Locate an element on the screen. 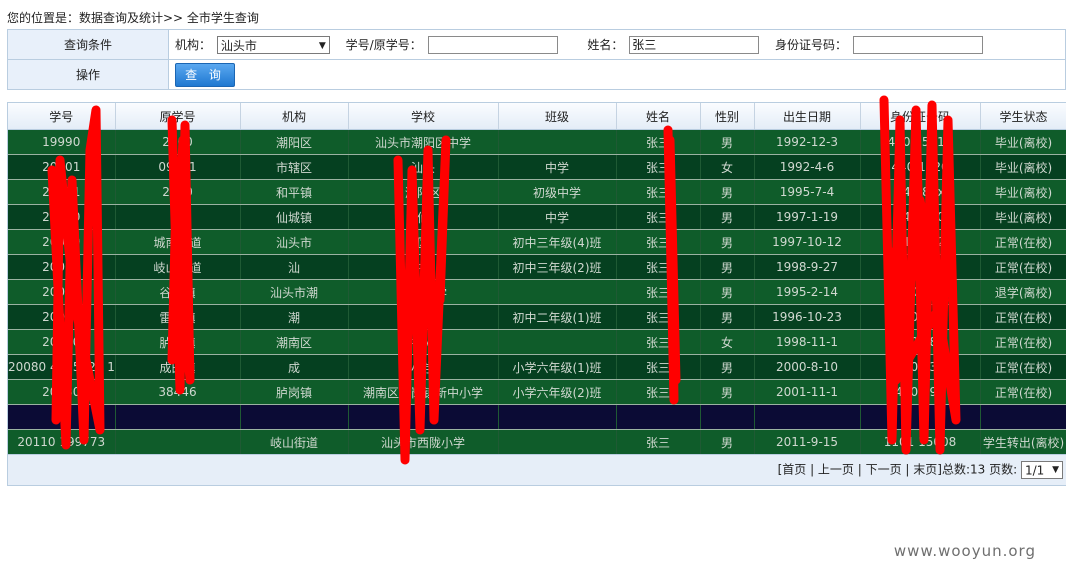 This screenshot has height=566, width=1066. table-cell: 1997-1-19 is located at coordinates (807, 217).